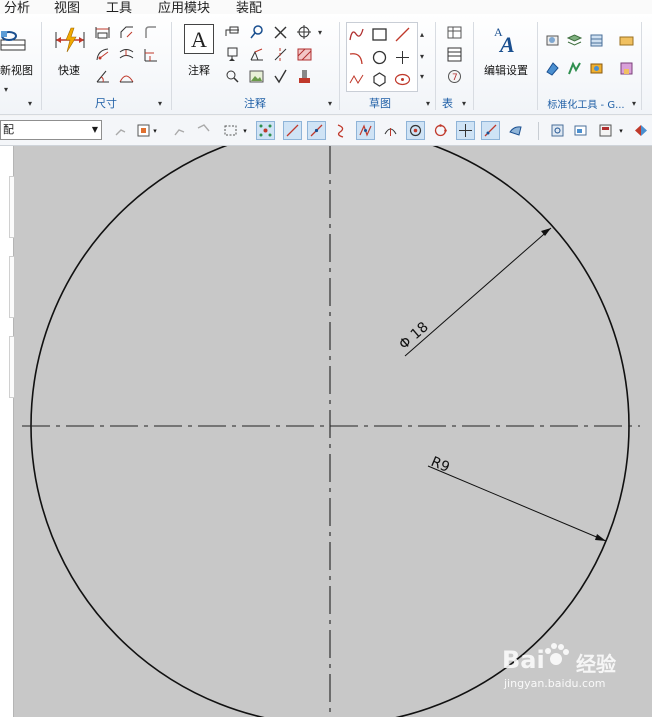 Image resolution: width=652 pixels, height=717 pixels. What do you see at coordinates (150, 54) in the screenshot?
I see `ordinate-dimension-icon` at bounding box center [150, 54].